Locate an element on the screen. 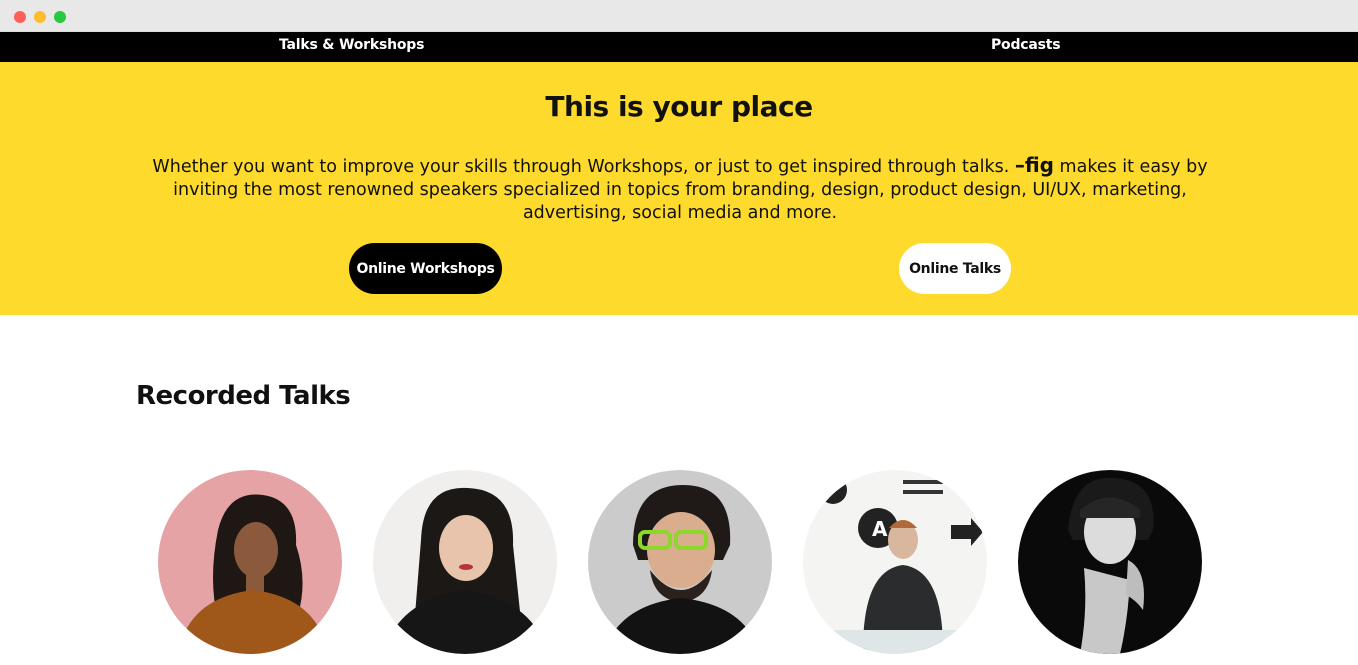 The image size is (1358, 665). maximize-window-icon is located at coordinates (60, 17).